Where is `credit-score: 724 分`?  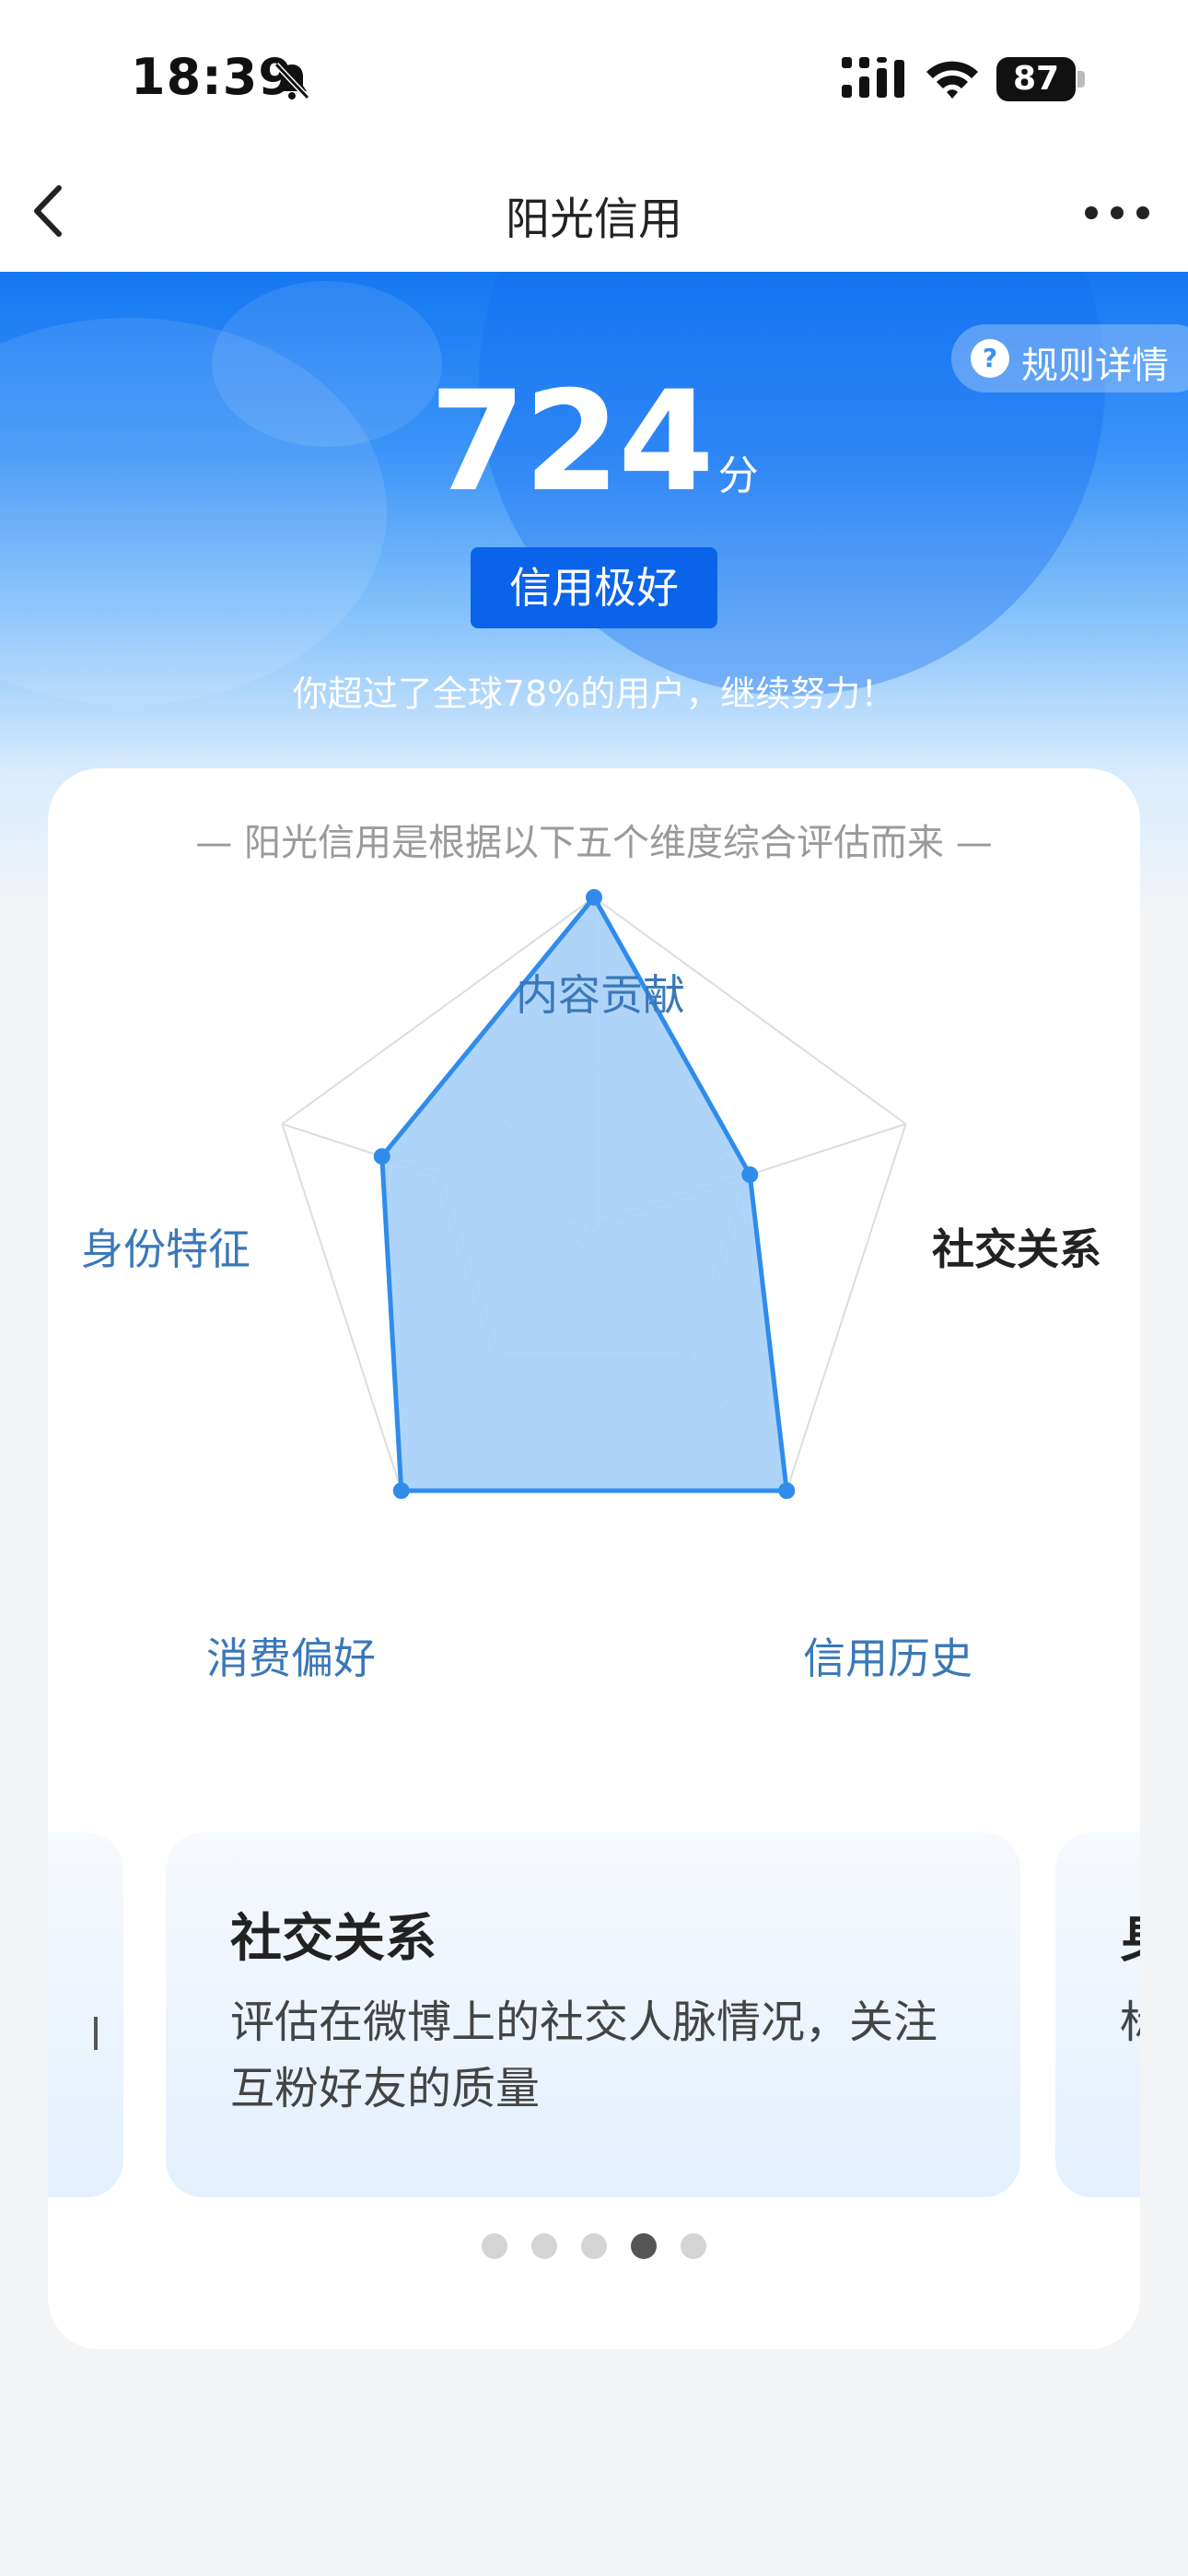 credit-score: 724 分 is located at coordinates (594, 442).